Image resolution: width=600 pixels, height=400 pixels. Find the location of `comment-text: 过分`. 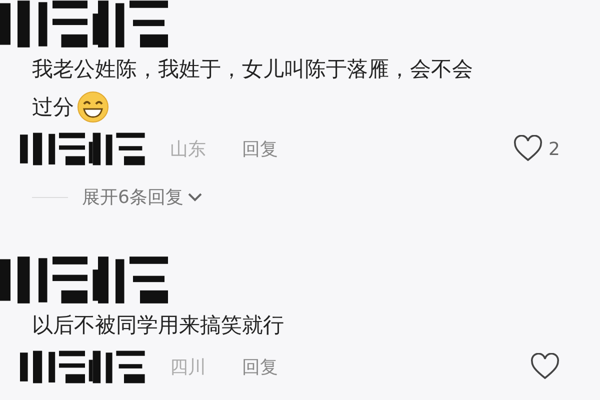

comment-text: 过分 is located at coordinates (53, 107).